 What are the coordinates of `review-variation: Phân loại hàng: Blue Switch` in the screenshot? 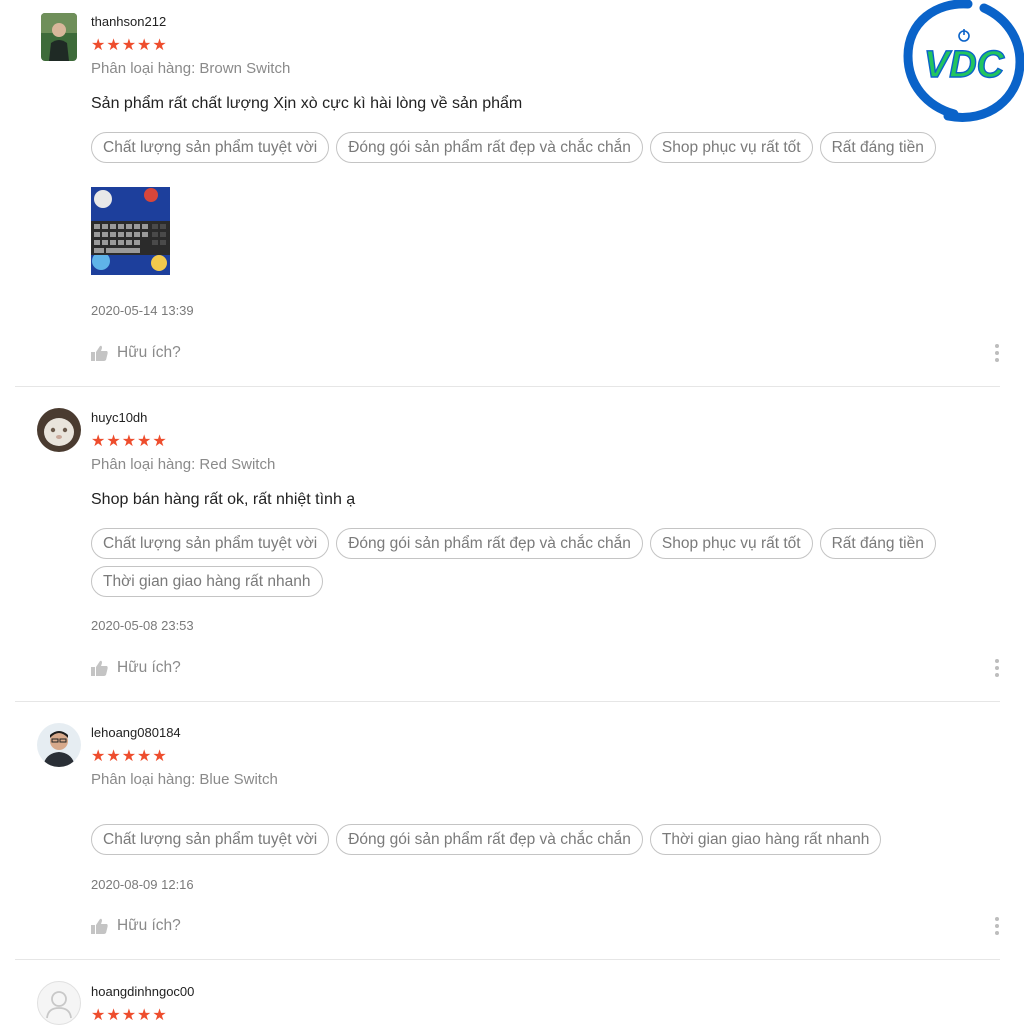 It's located at (184, 779).